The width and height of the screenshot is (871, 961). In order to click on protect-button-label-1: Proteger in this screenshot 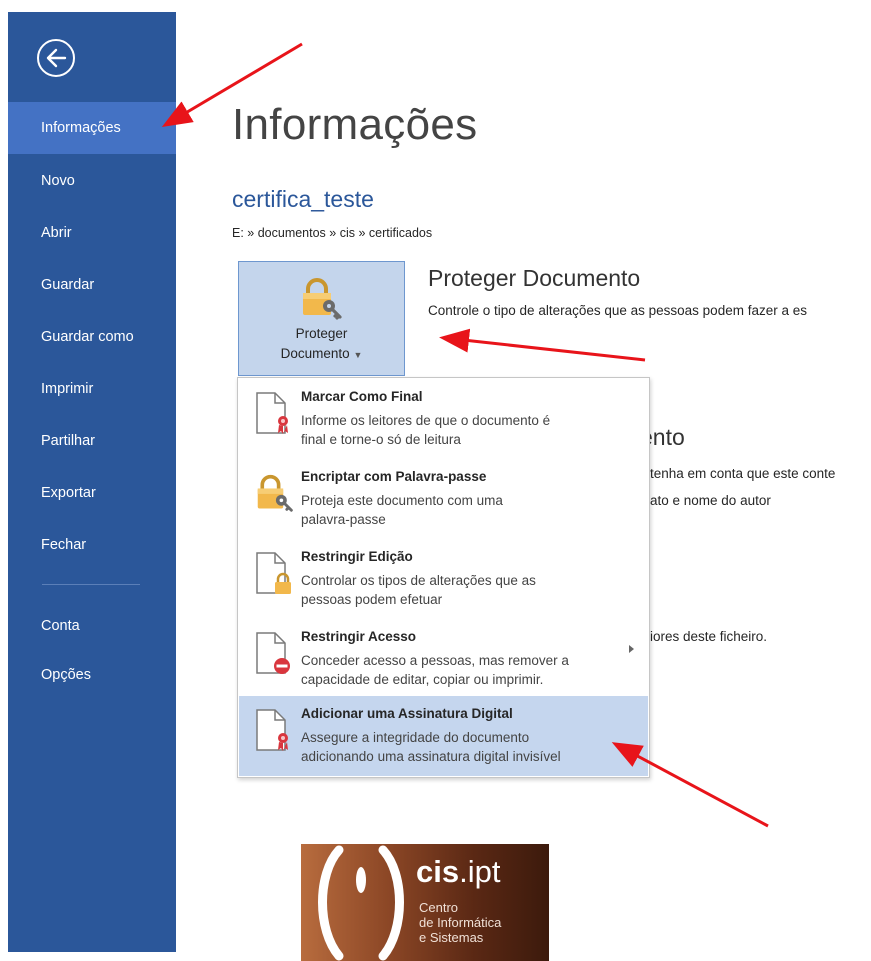, I will do `click(321, 333)`.